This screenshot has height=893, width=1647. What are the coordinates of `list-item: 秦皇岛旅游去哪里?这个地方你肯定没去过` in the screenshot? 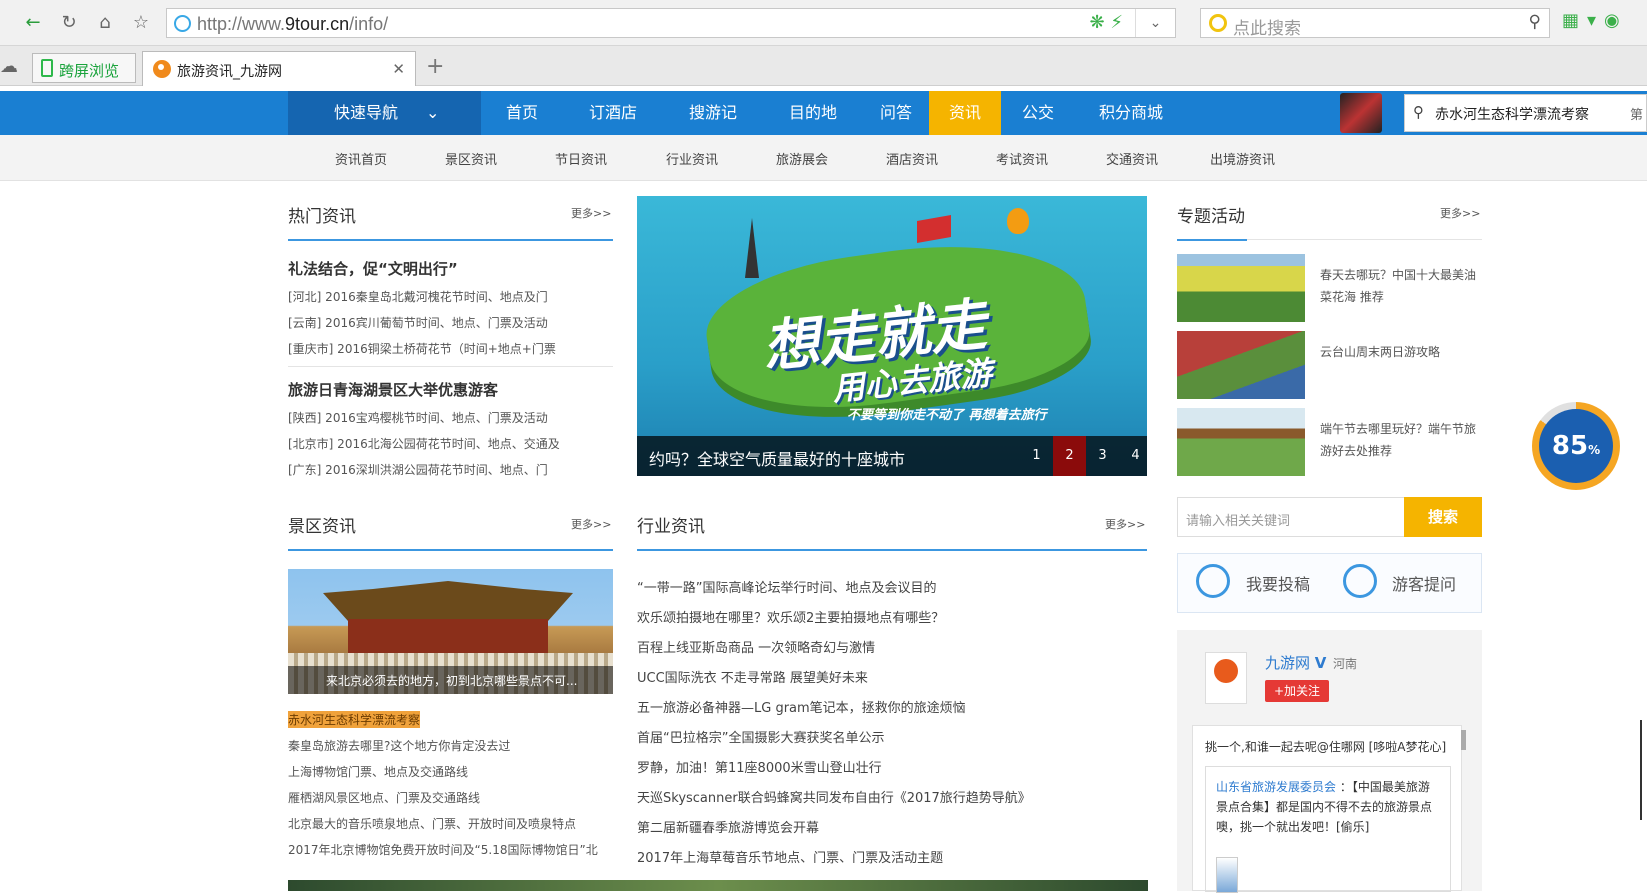 It's located at (399, 745).